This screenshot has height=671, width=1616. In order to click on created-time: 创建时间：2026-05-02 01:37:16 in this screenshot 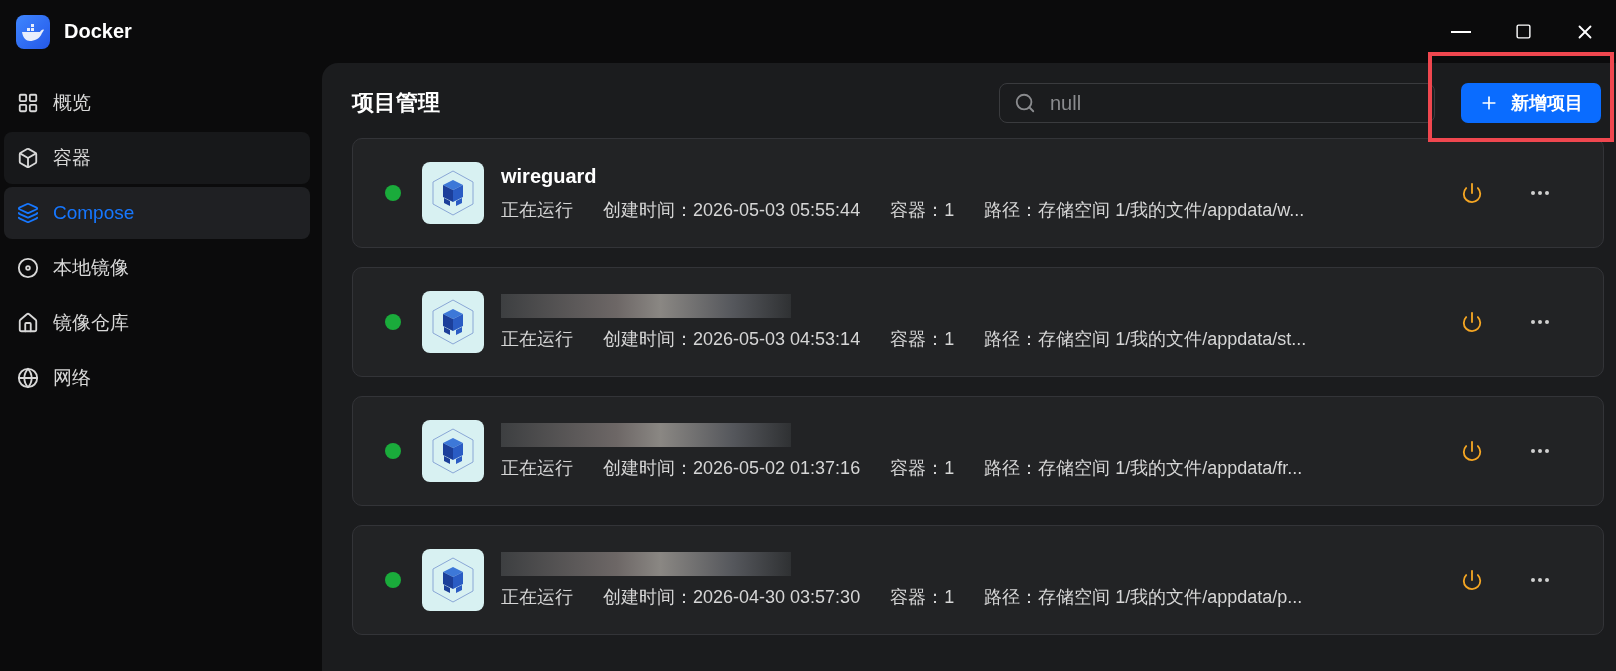, I will do `click(732, 468)`.